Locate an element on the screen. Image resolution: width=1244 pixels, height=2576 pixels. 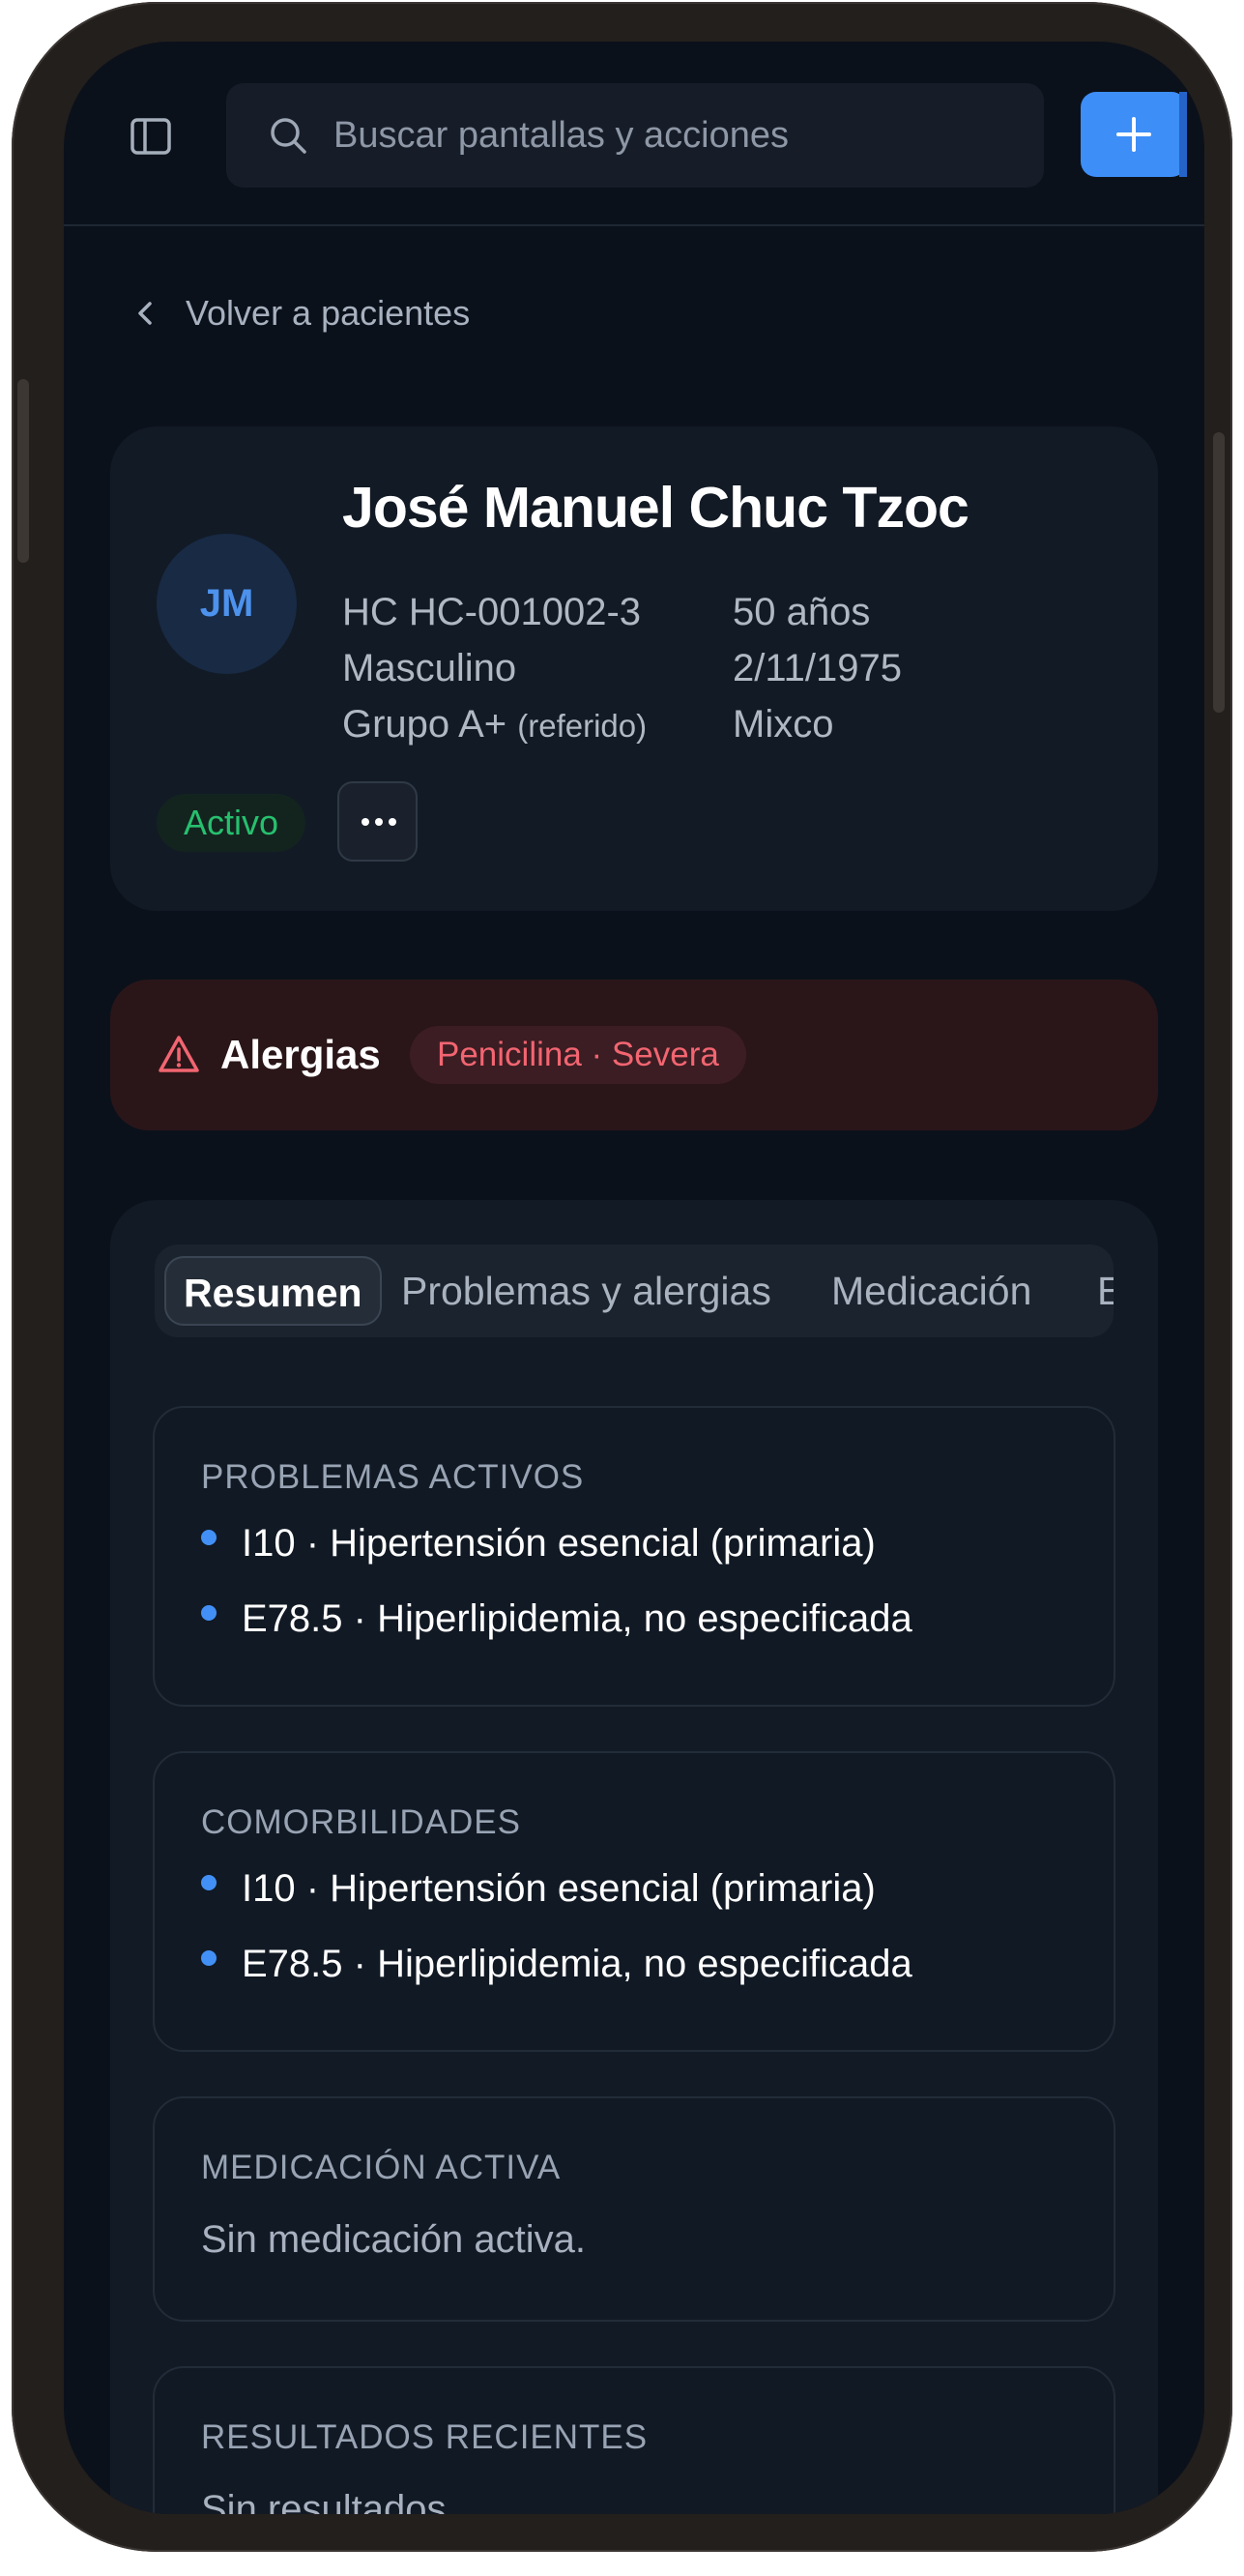
comorbidity-label: I10 · Hipertensión esencial (primaria) is located at coordinates (559, 1888).